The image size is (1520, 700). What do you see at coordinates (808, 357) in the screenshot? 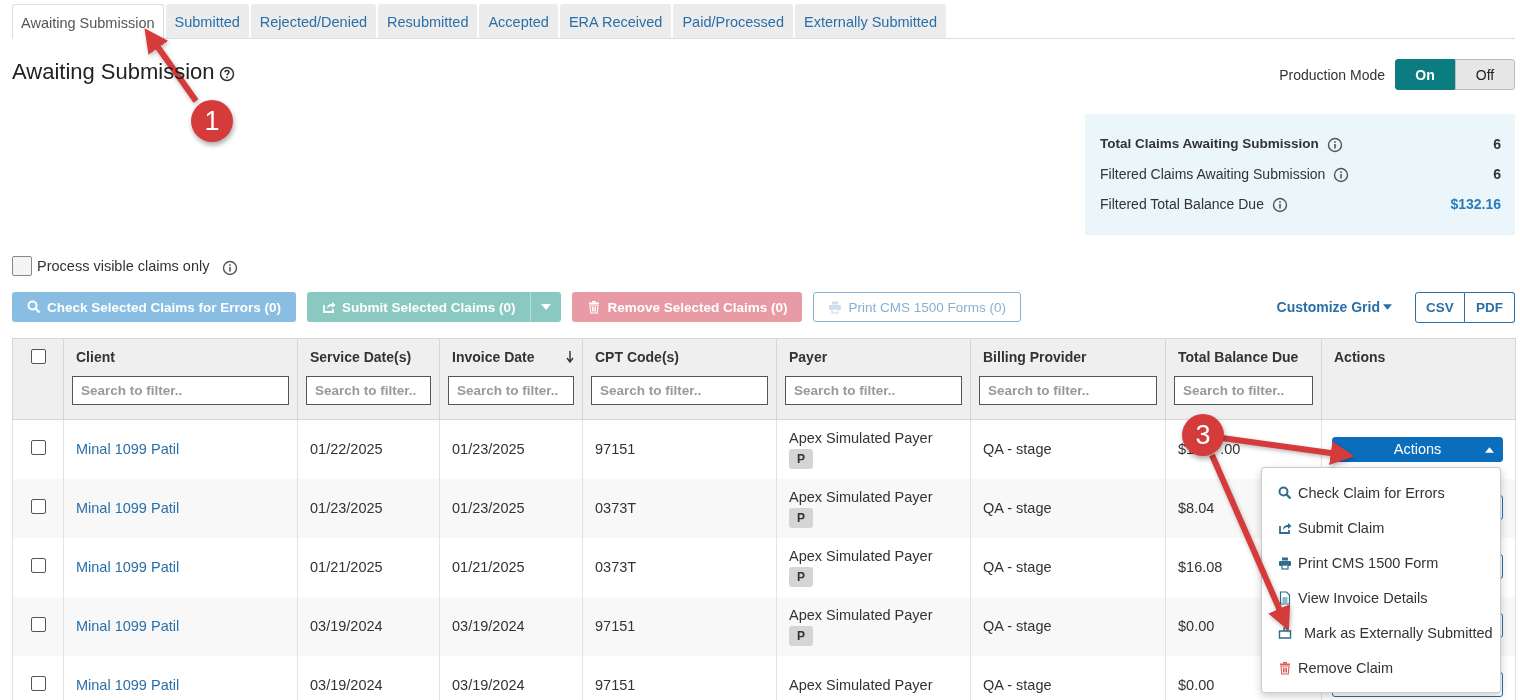
I see `column-header: Payer` at bounding box center [808, 357].